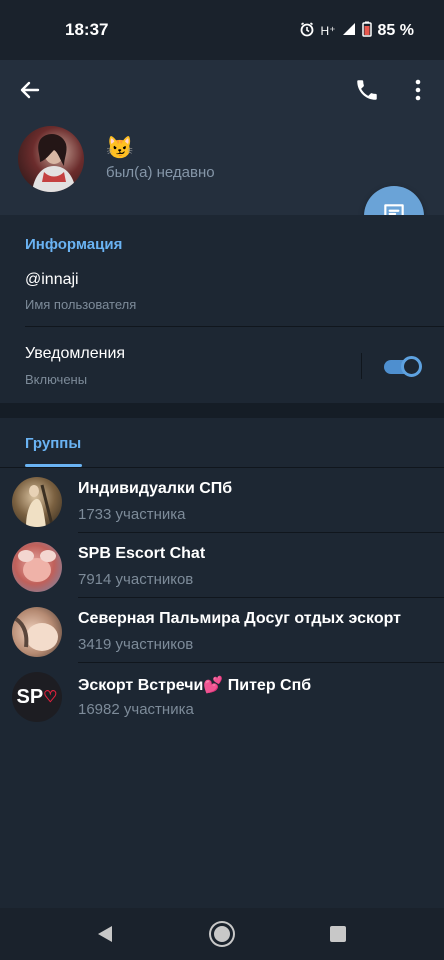  Describe the element at coordinates (395, 30) in the screenshot. I see `battery-level: 85 %` at that location.